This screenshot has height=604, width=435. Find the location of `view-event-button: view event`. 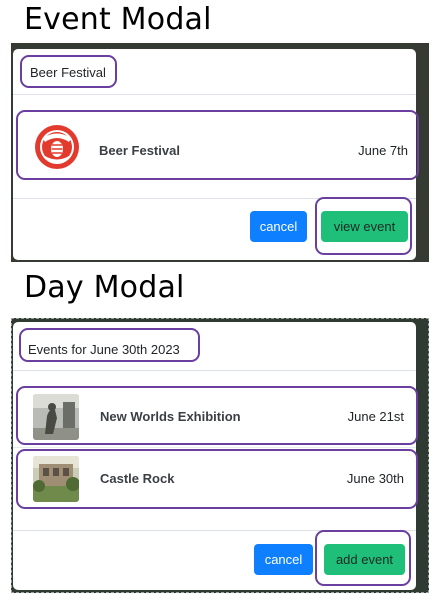

view-event-button: view event is located at coordinates (364, 226).